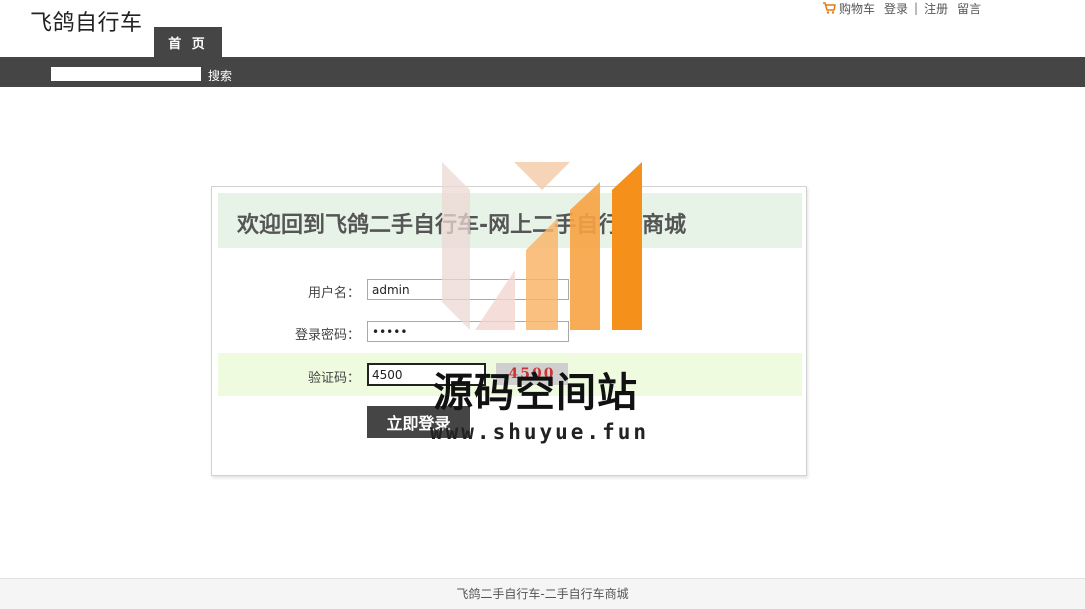  What do you see at coordinates (936, 8) in the screenshot?
I see `register-link: 注册` at bounding box center [936, 8].